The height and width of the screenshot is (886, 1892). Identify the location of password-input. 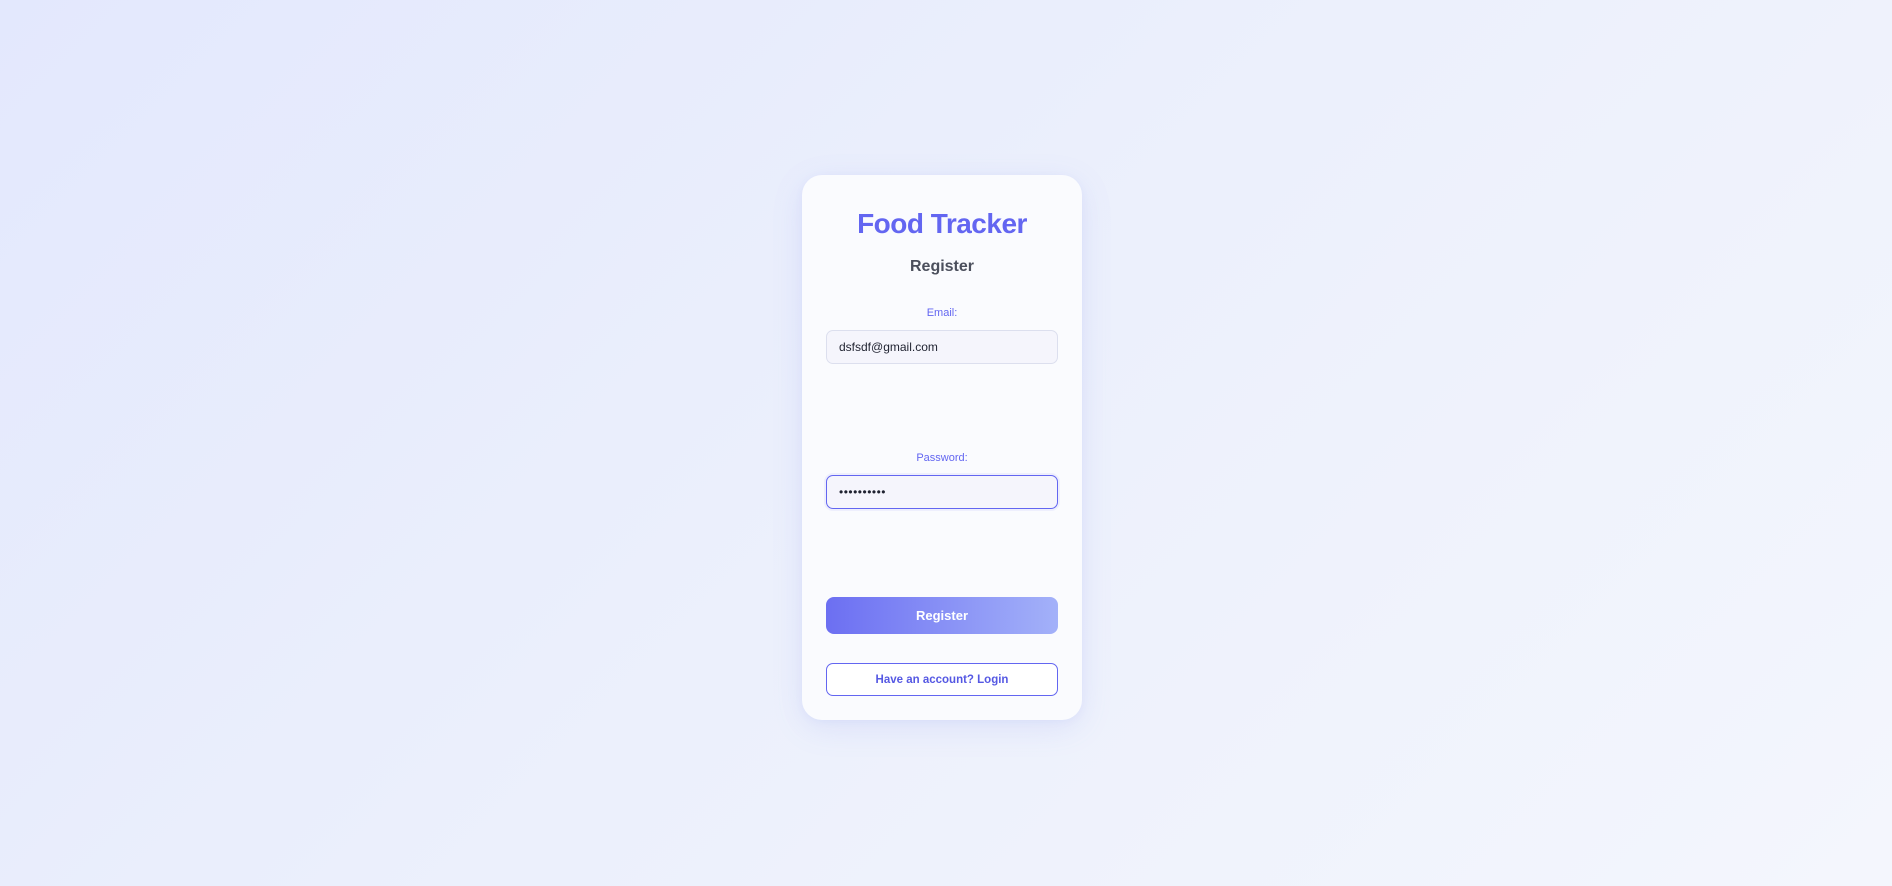
(942, 492).